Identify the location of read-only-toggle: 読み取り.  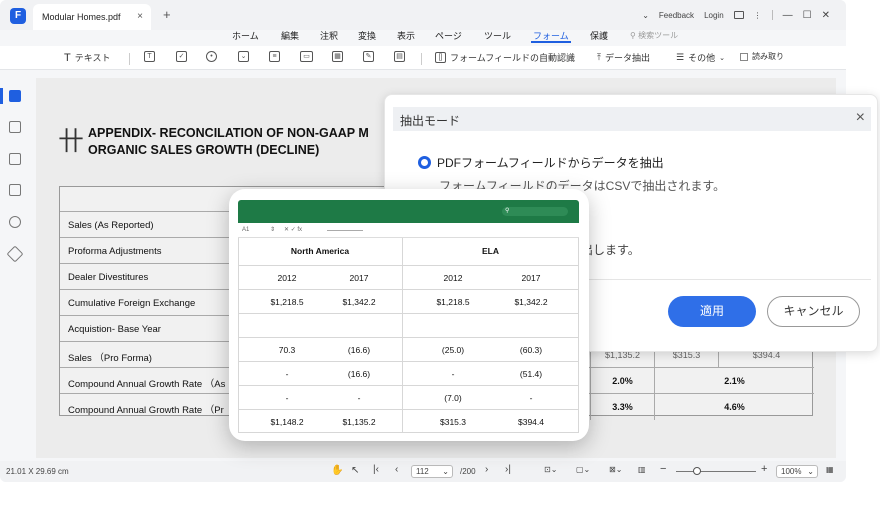
(762, 56).